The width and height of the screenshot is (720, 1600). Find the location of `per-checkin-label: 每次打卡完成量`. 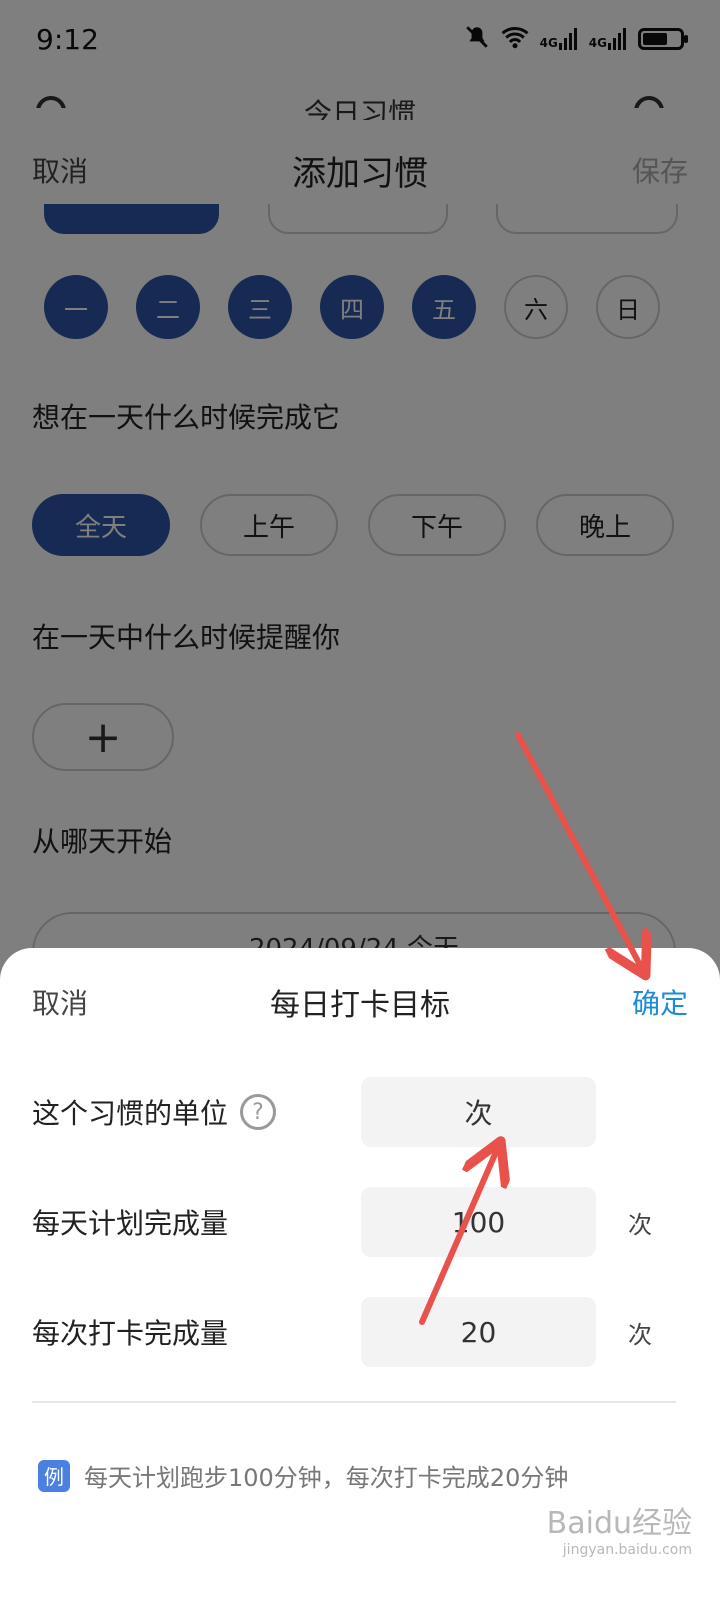

per-checkin-label: 每次打卡完成量 is located at coordinates (130, 1333).